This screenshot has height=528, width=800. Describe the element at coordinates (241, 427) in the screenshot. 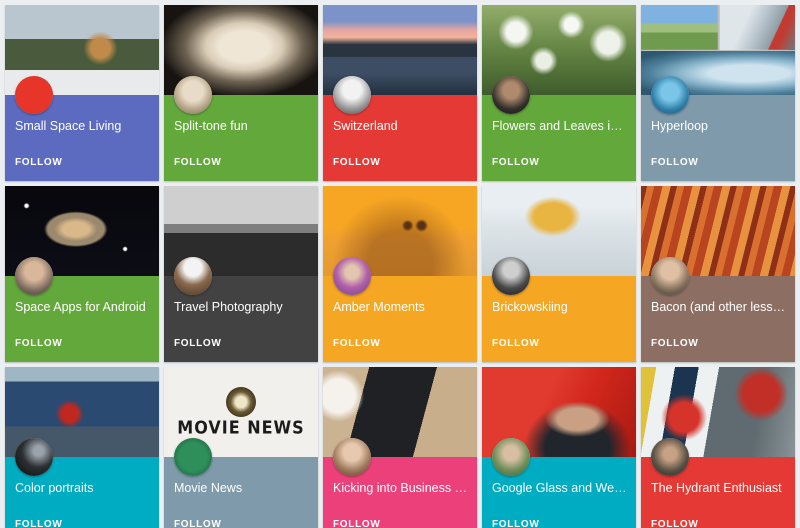

I see `logo-wordmark: MOVIE NEWS` at that location.